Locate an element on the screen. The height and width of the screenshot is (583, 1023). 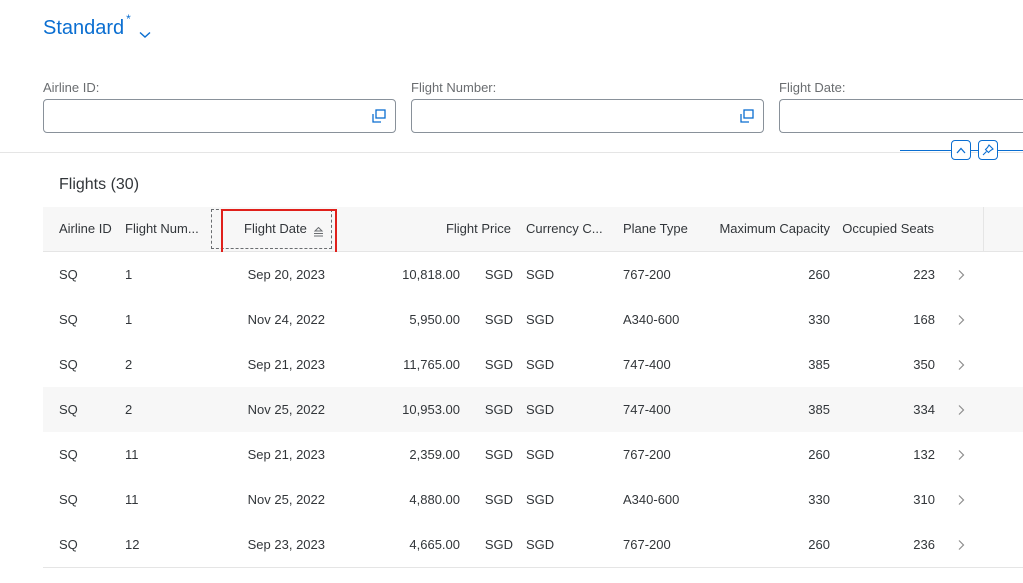
flight-date-cell: Sep 23, 2023 is located at coordinates (286, 544).